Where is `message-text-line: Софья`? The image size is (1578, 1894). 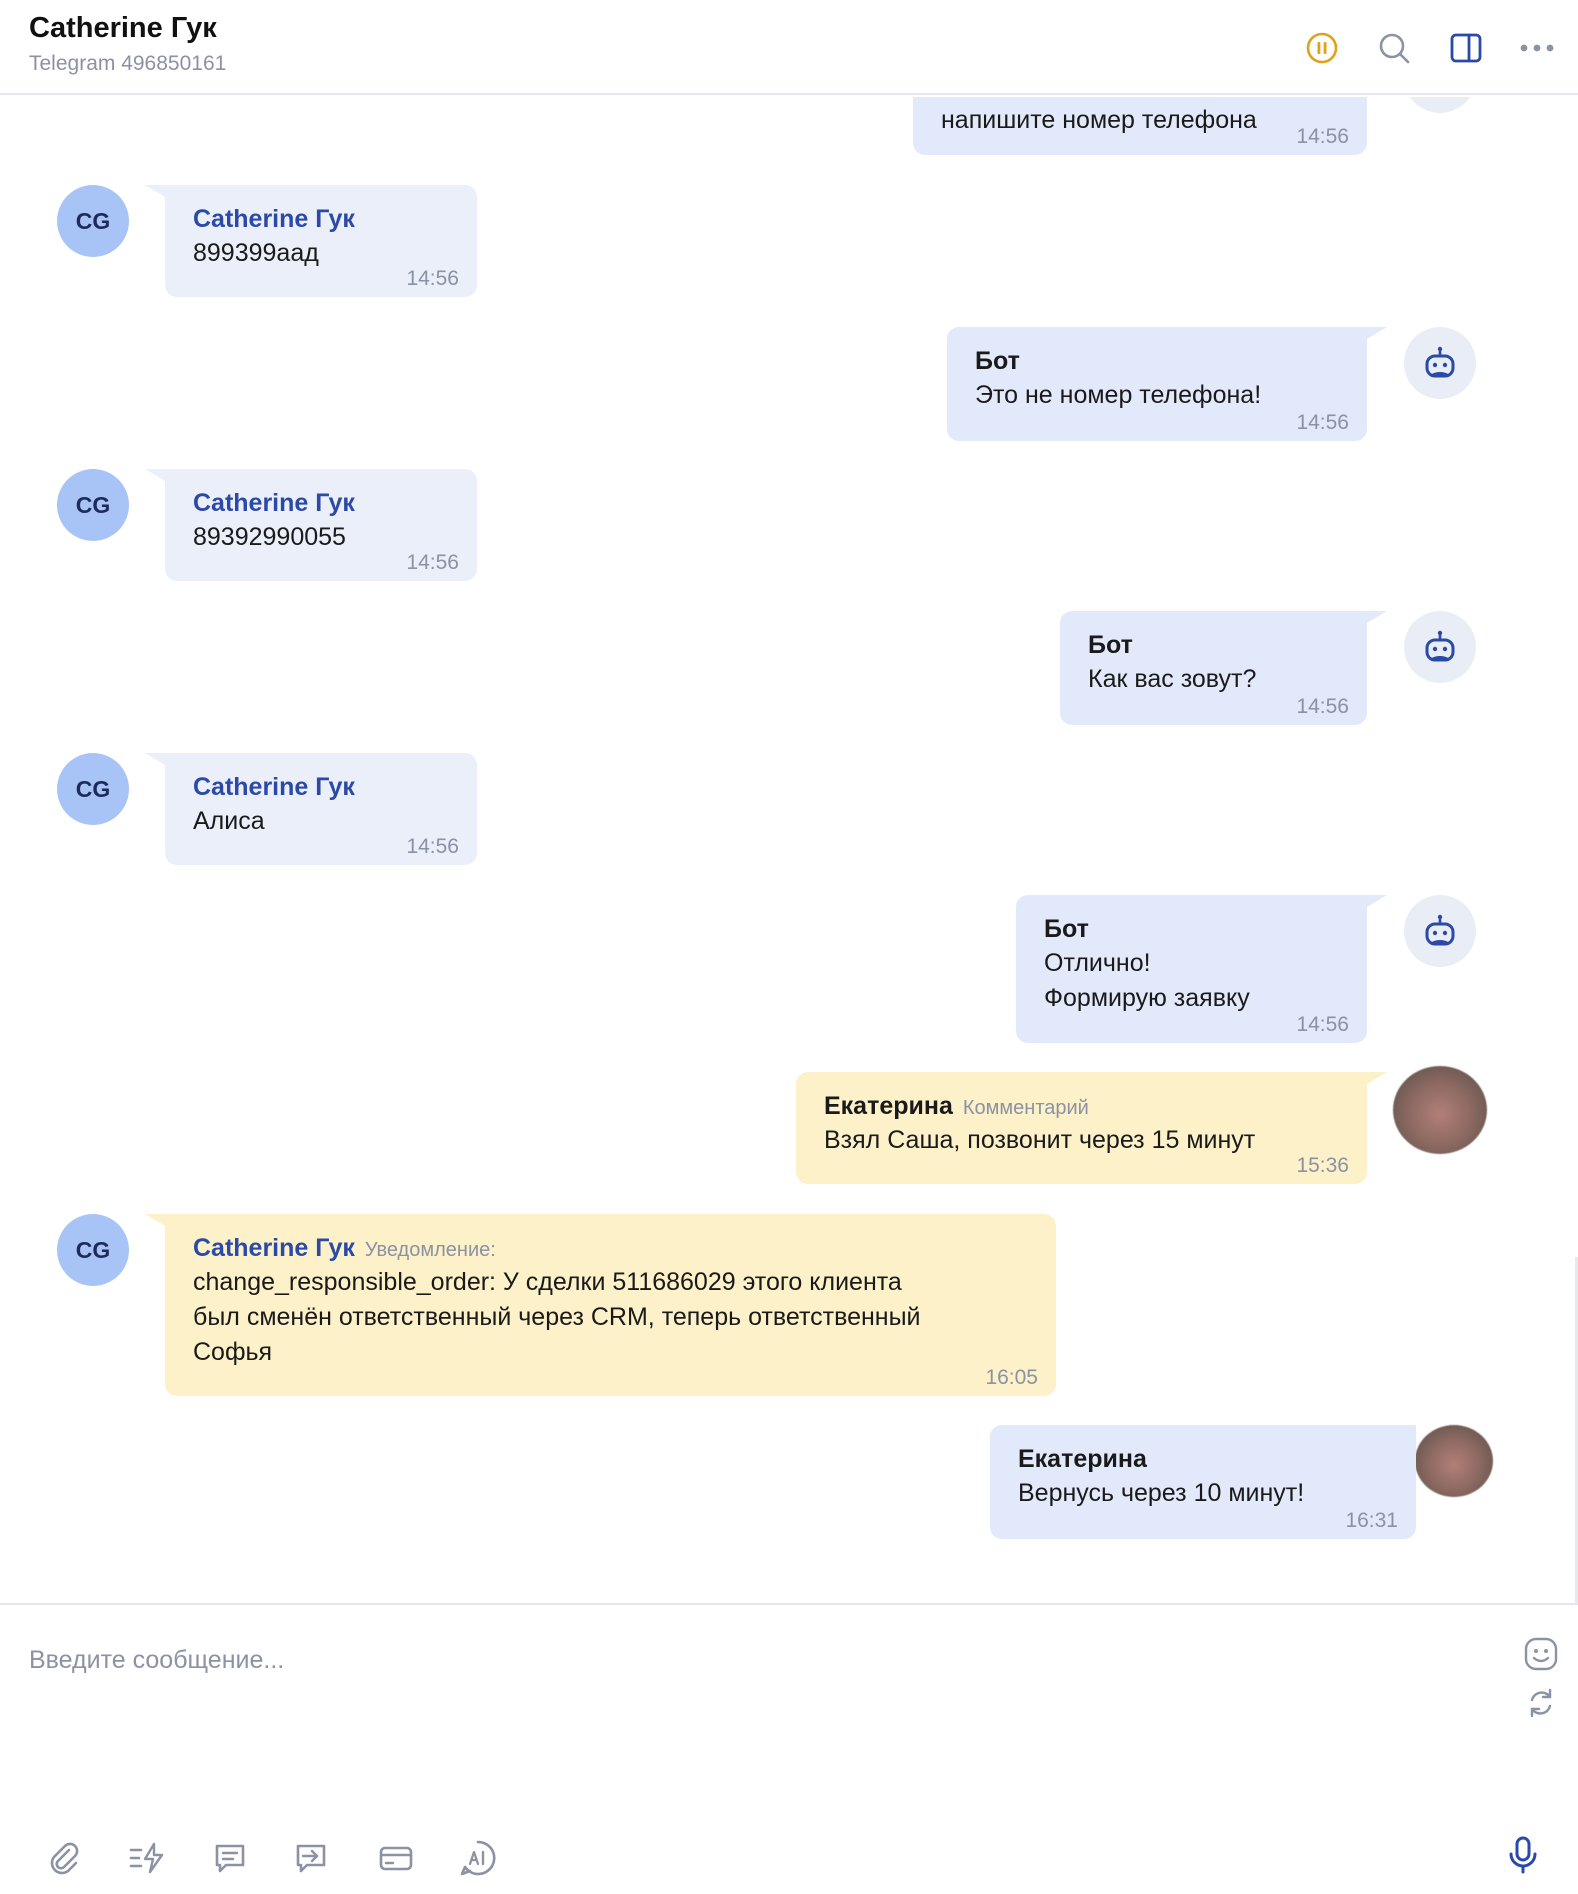 message-text-line: Софья is located at coordinates (233, 1352).